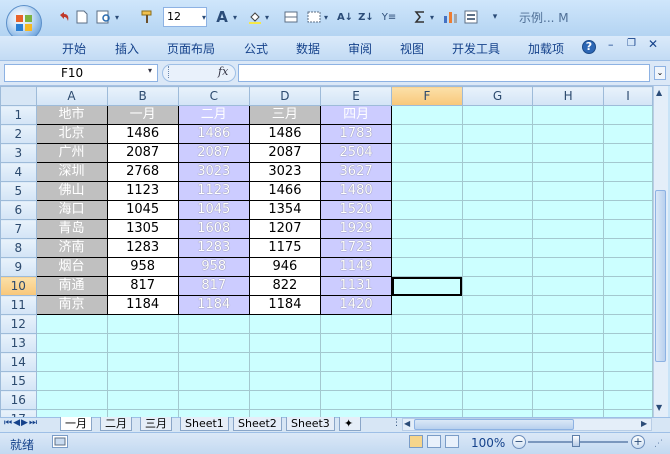  What do you see at coordinates (407, 423) in the screenshot?
I see `scroll-left-icon: ◀` at bounding box center [407, 423].